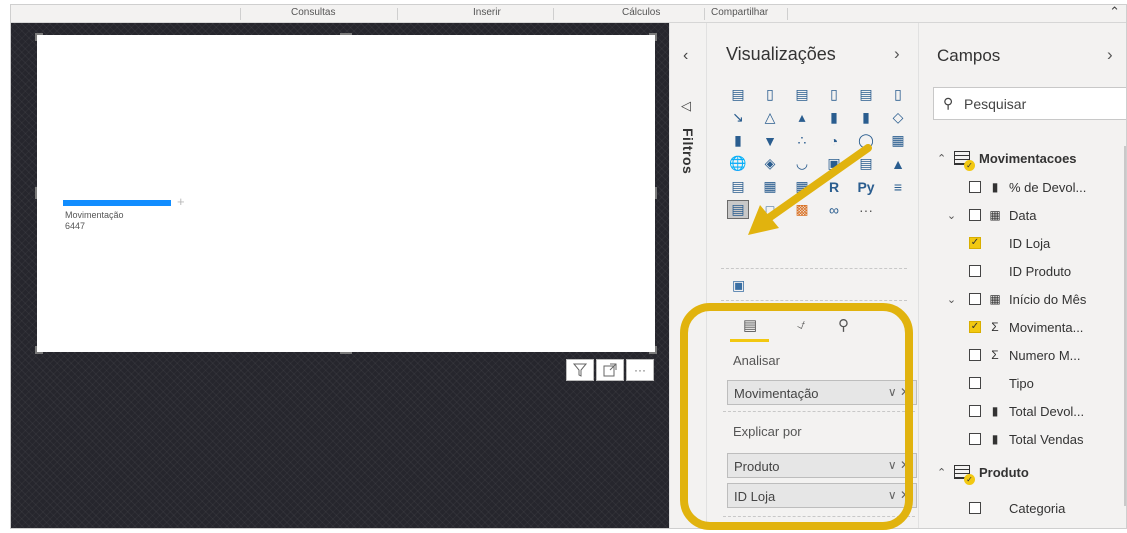 The image size is (1127, 533). What do you see at coordinates (802, 140) in the screenshot?
I see `scatter-chart-icon: ∴` at bounding box center [802, 140].